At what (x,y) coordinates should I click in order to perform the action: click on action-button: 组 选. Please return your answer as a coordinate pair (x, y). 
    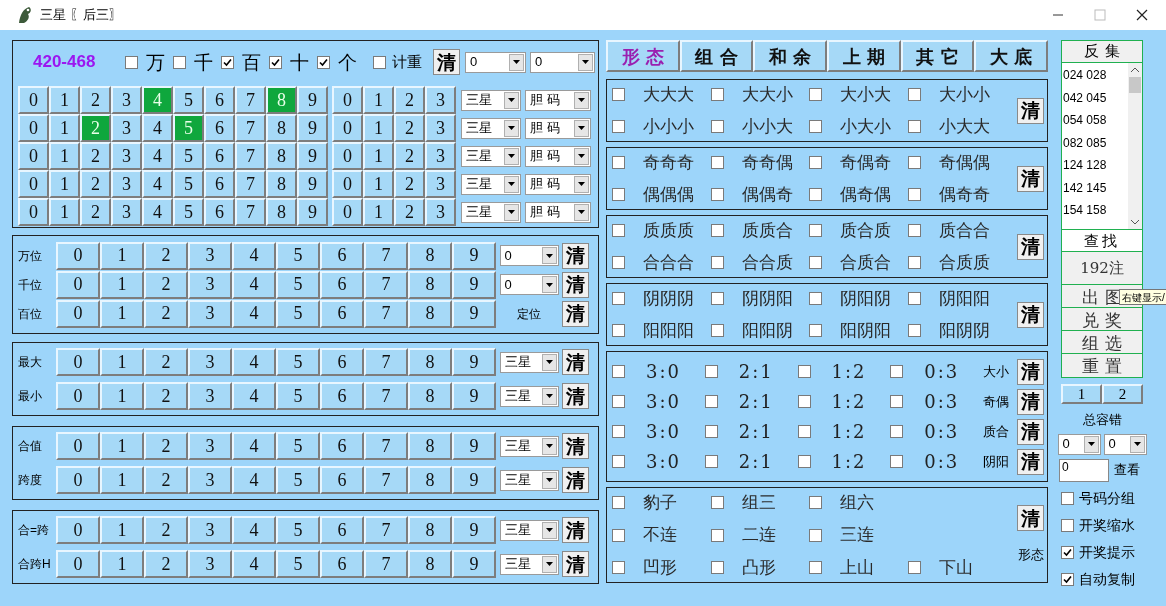
    Looking at the image, I should click on (1102, 342).